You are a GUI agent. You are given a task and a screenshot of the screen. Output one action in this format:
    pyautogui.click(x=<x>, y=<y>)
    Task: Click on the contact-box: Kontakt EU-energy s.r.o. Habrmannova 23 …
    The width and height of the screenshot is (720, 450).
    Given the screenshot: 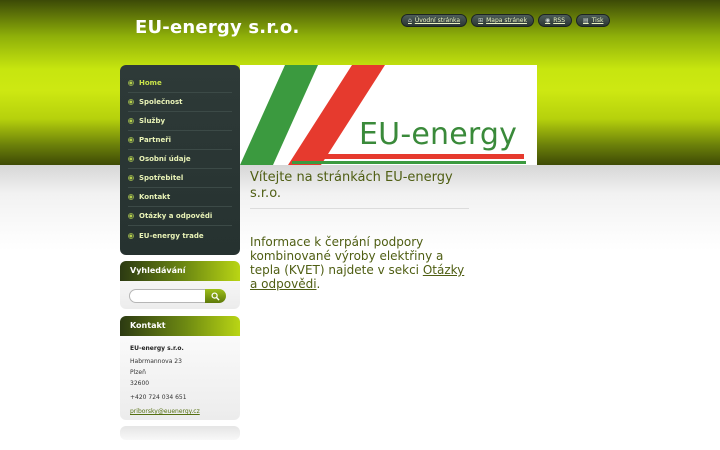 What is the action you would take?
    pyautogui.click(x=180, y=368)
    